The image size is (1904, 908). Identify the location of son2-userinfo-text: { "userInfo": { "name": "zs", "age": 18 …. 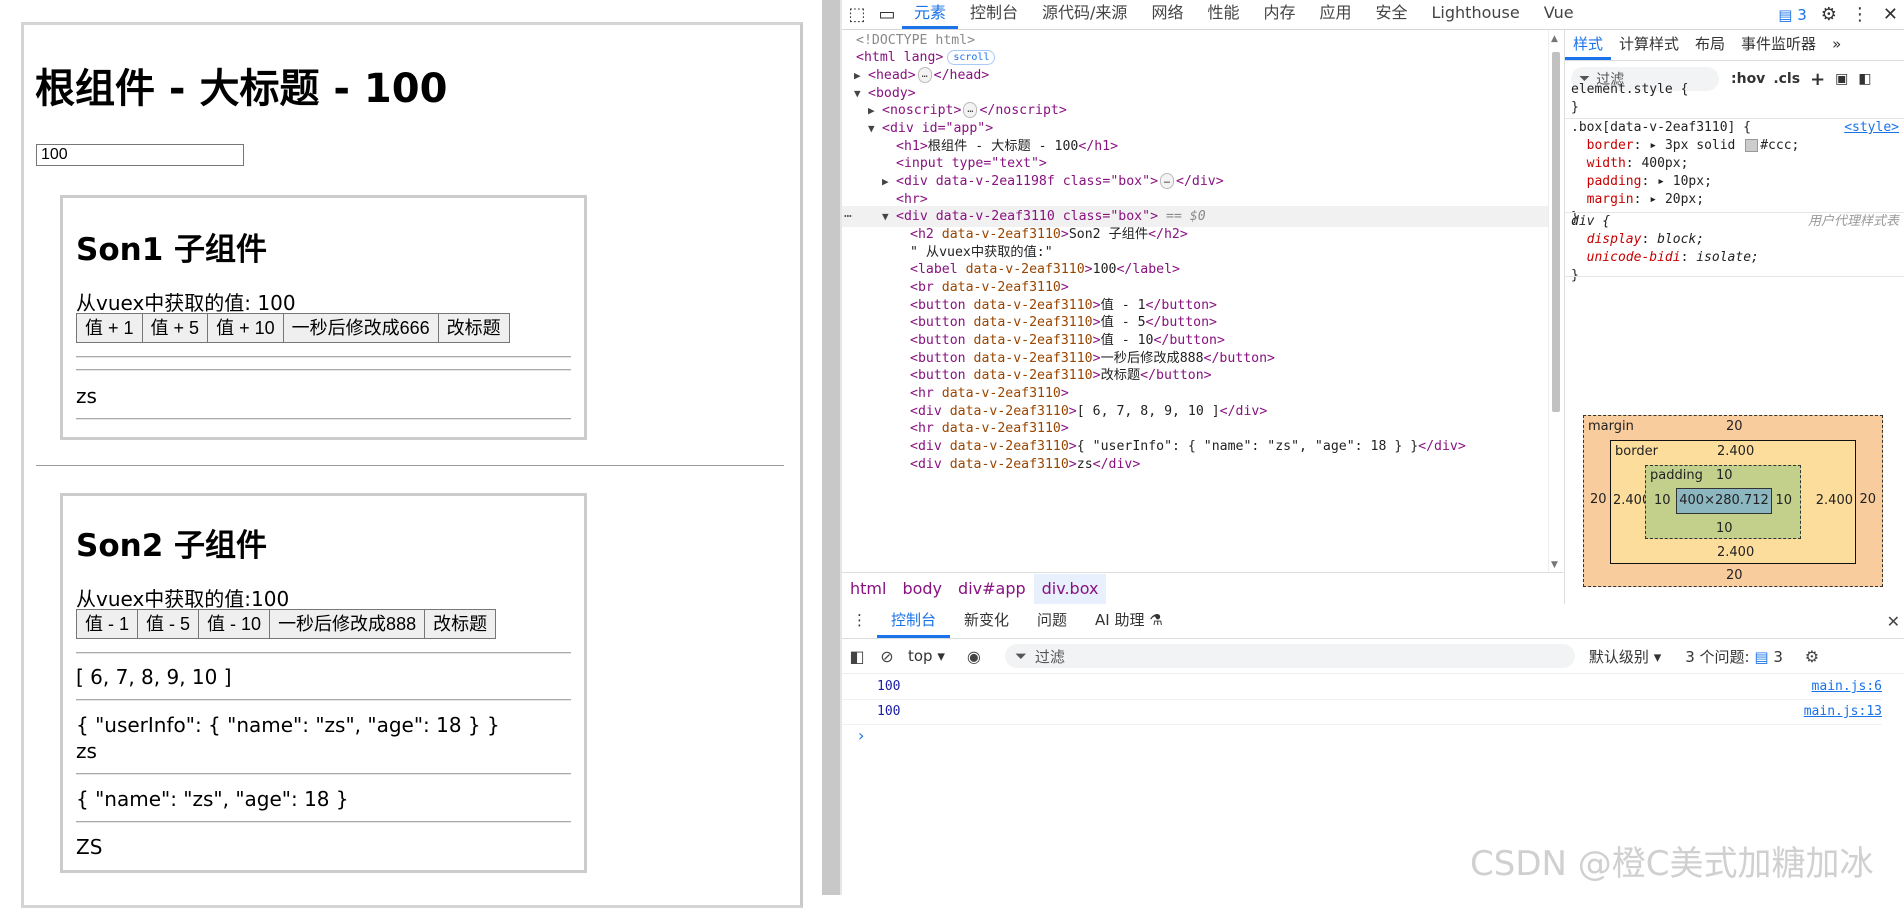
(288, 725).